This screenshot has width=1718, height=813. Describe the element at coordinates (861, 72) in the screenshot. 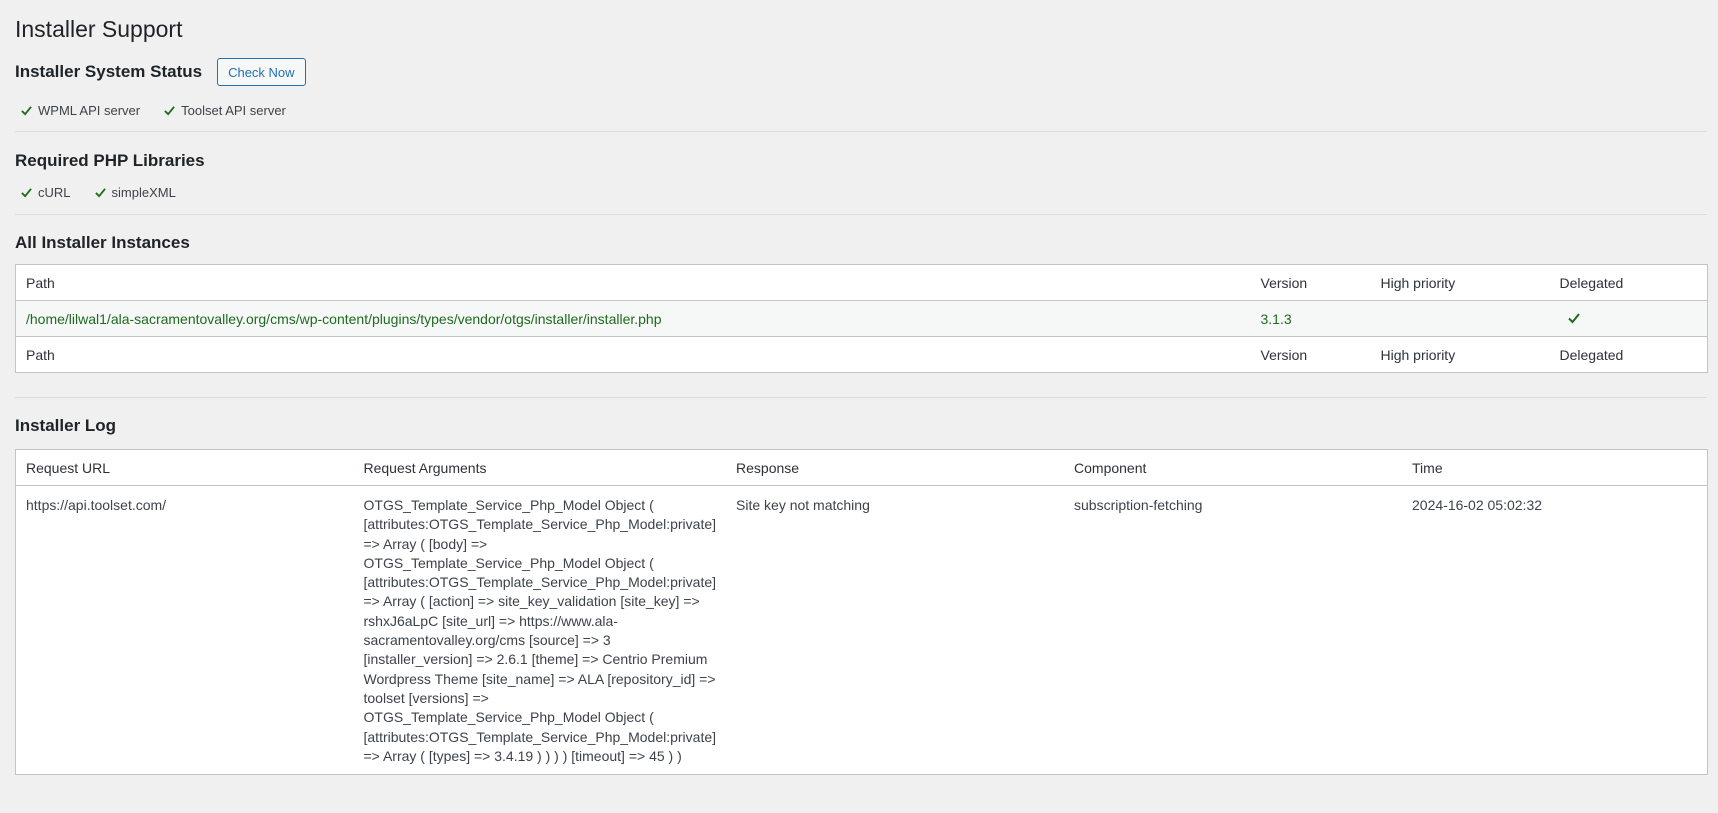

I see `system-status-header: Installer System Status Check Now` at that location.